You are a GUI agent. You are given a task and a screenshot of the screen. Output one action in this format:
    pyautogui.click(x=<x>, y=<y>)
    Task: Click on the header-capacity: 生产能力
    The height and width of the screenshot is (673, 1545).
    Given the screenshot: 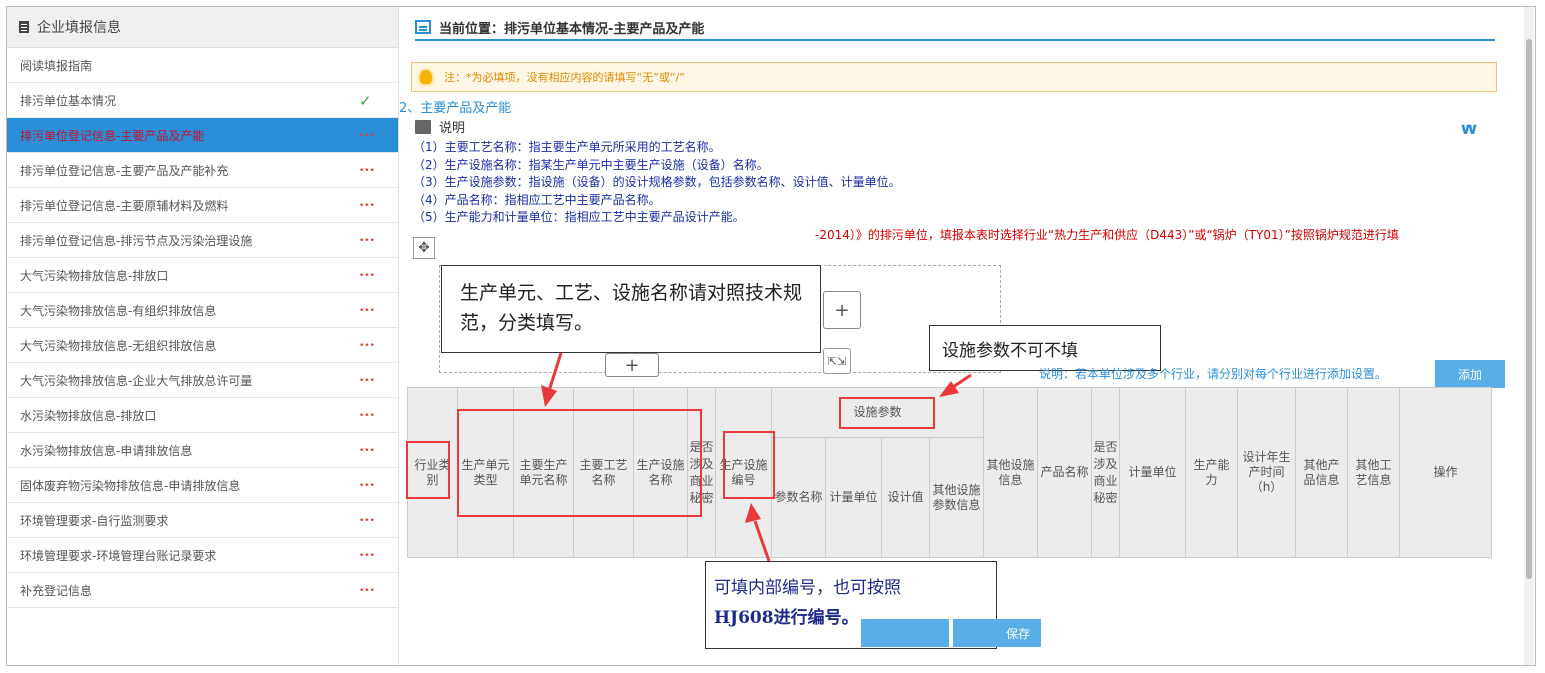 What is the action you would take?
    pyautogui.click(x=1212, y=472)
    